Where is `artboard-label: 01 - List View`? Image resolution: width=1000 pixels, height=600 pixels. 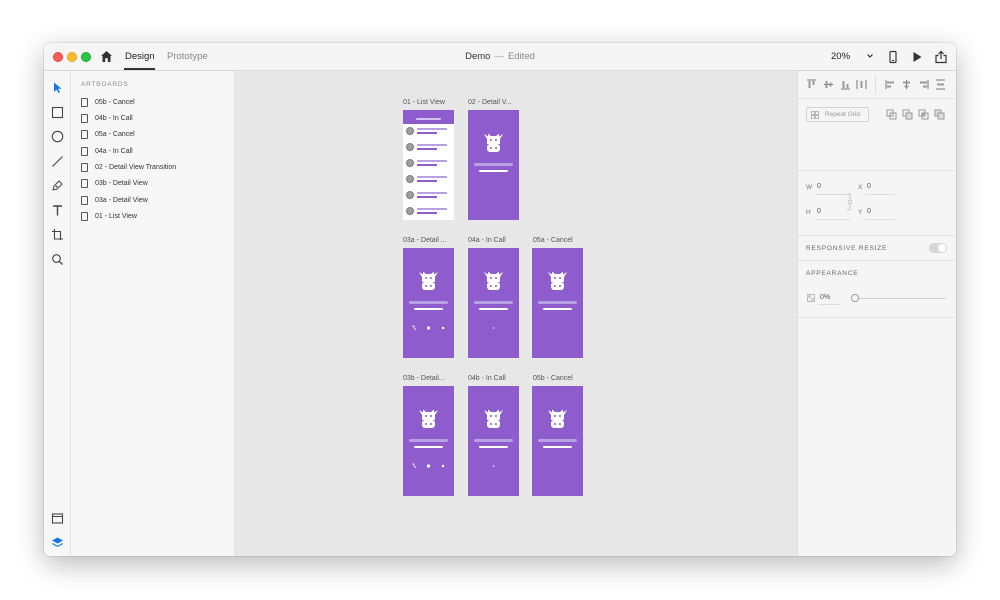
artboard-label: 01 - List View is located at coordinates (424, 102).